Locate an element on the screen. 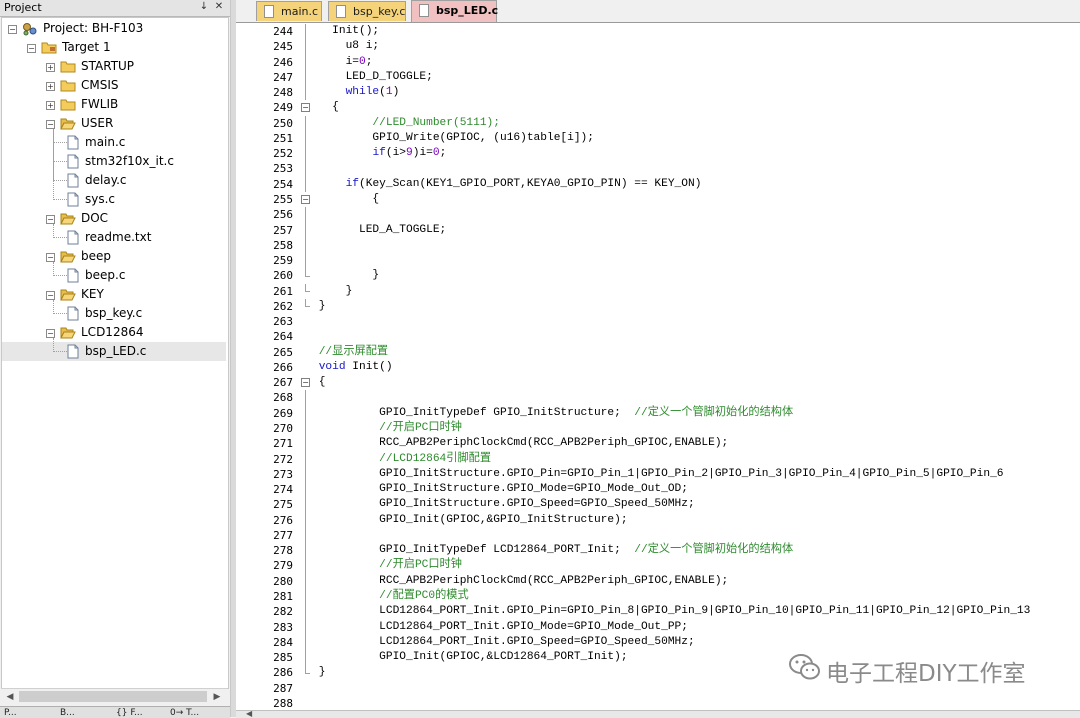 This screenshot has width=1080, height=718. tree-node-fwlib: + FWLIB is located at coordinates (114, 104).